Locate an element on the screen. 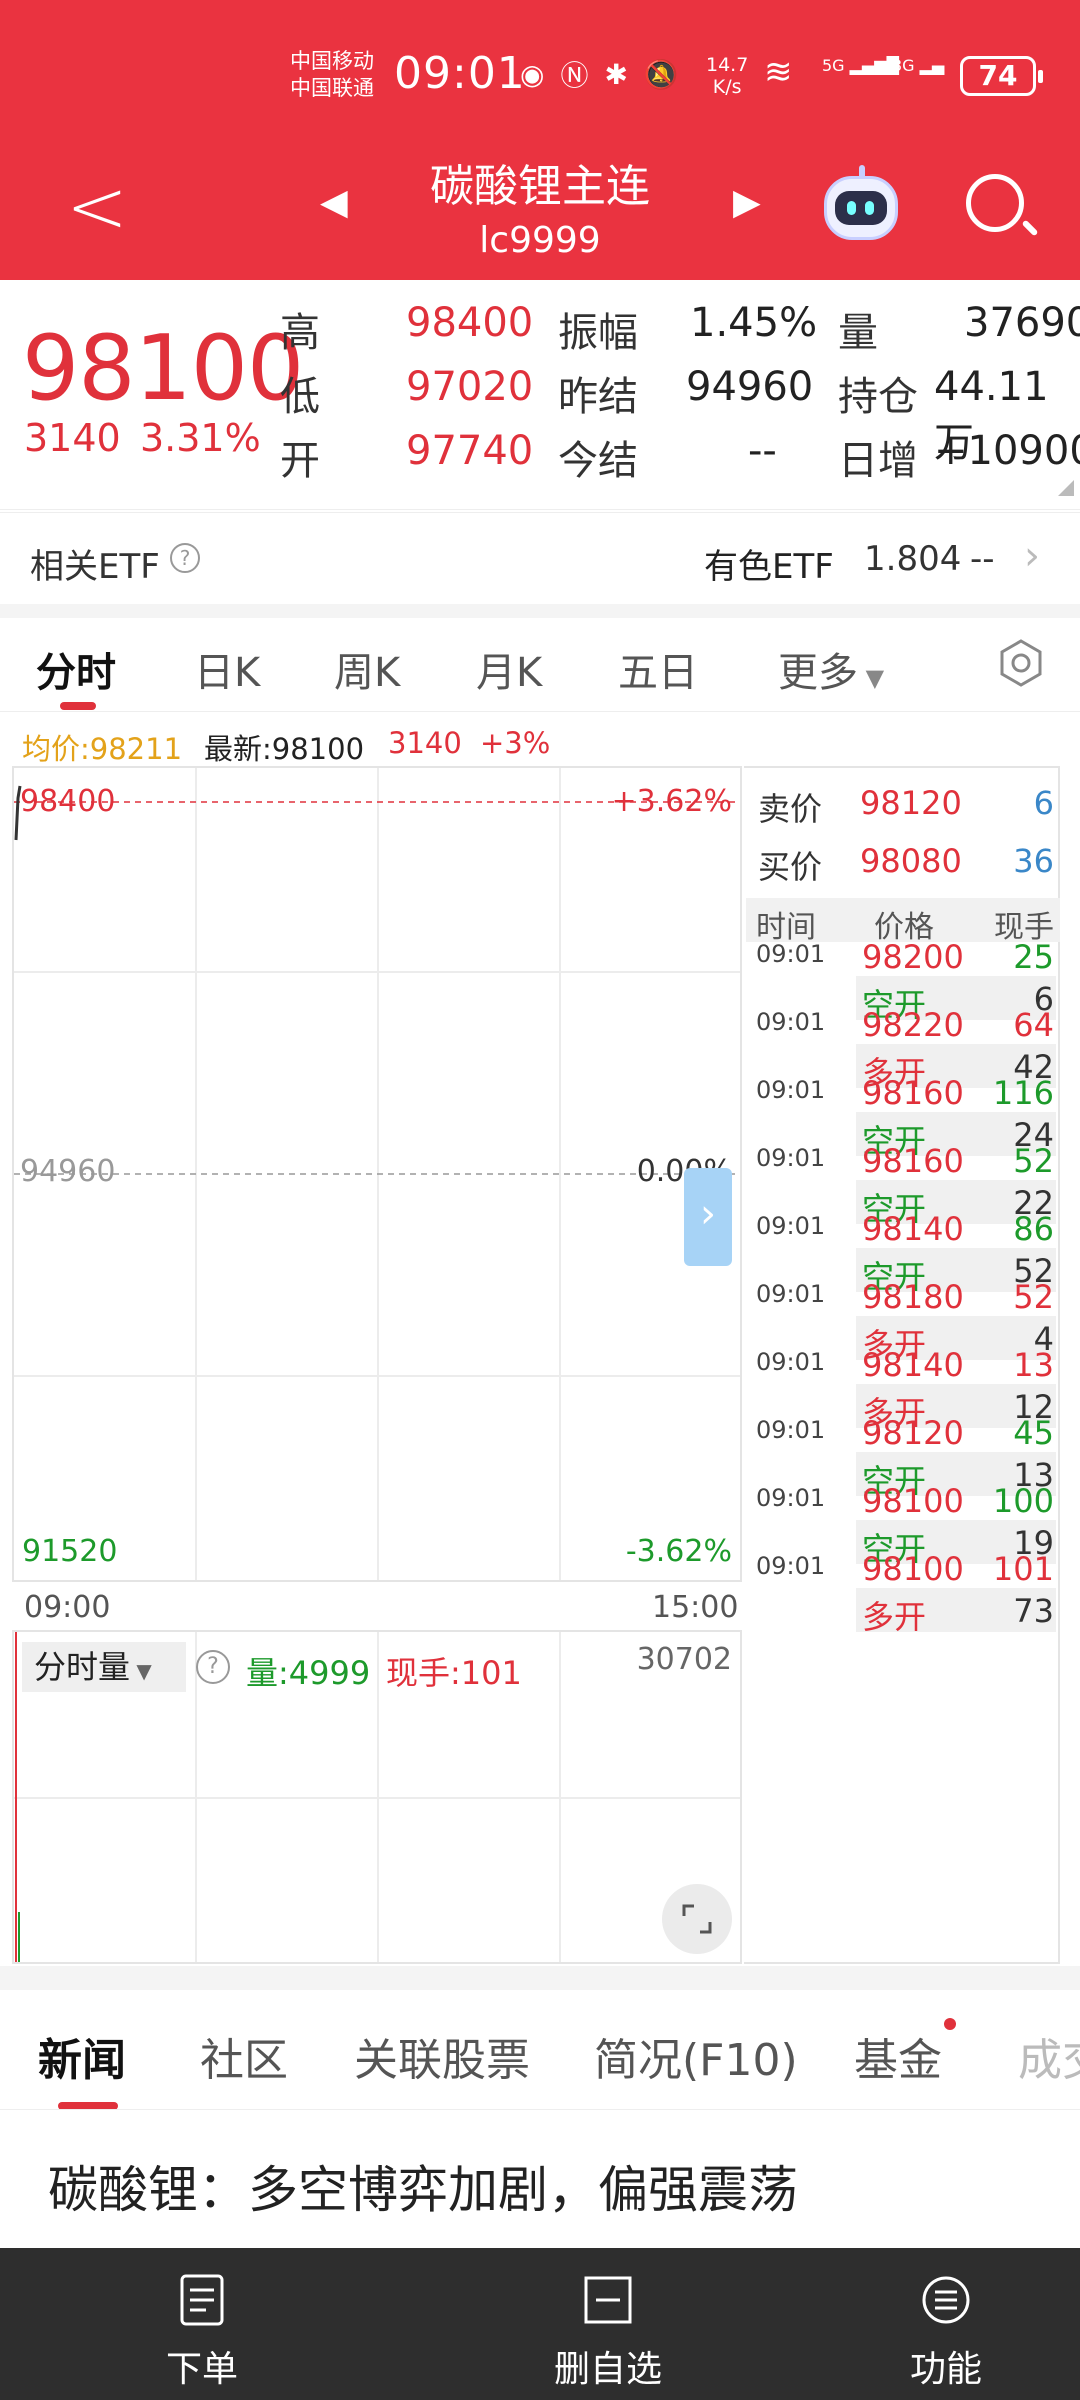 The height and width of the screenshot is (2400, 1080). tick-volume: 116 is located at coordinates (1023, 1093).